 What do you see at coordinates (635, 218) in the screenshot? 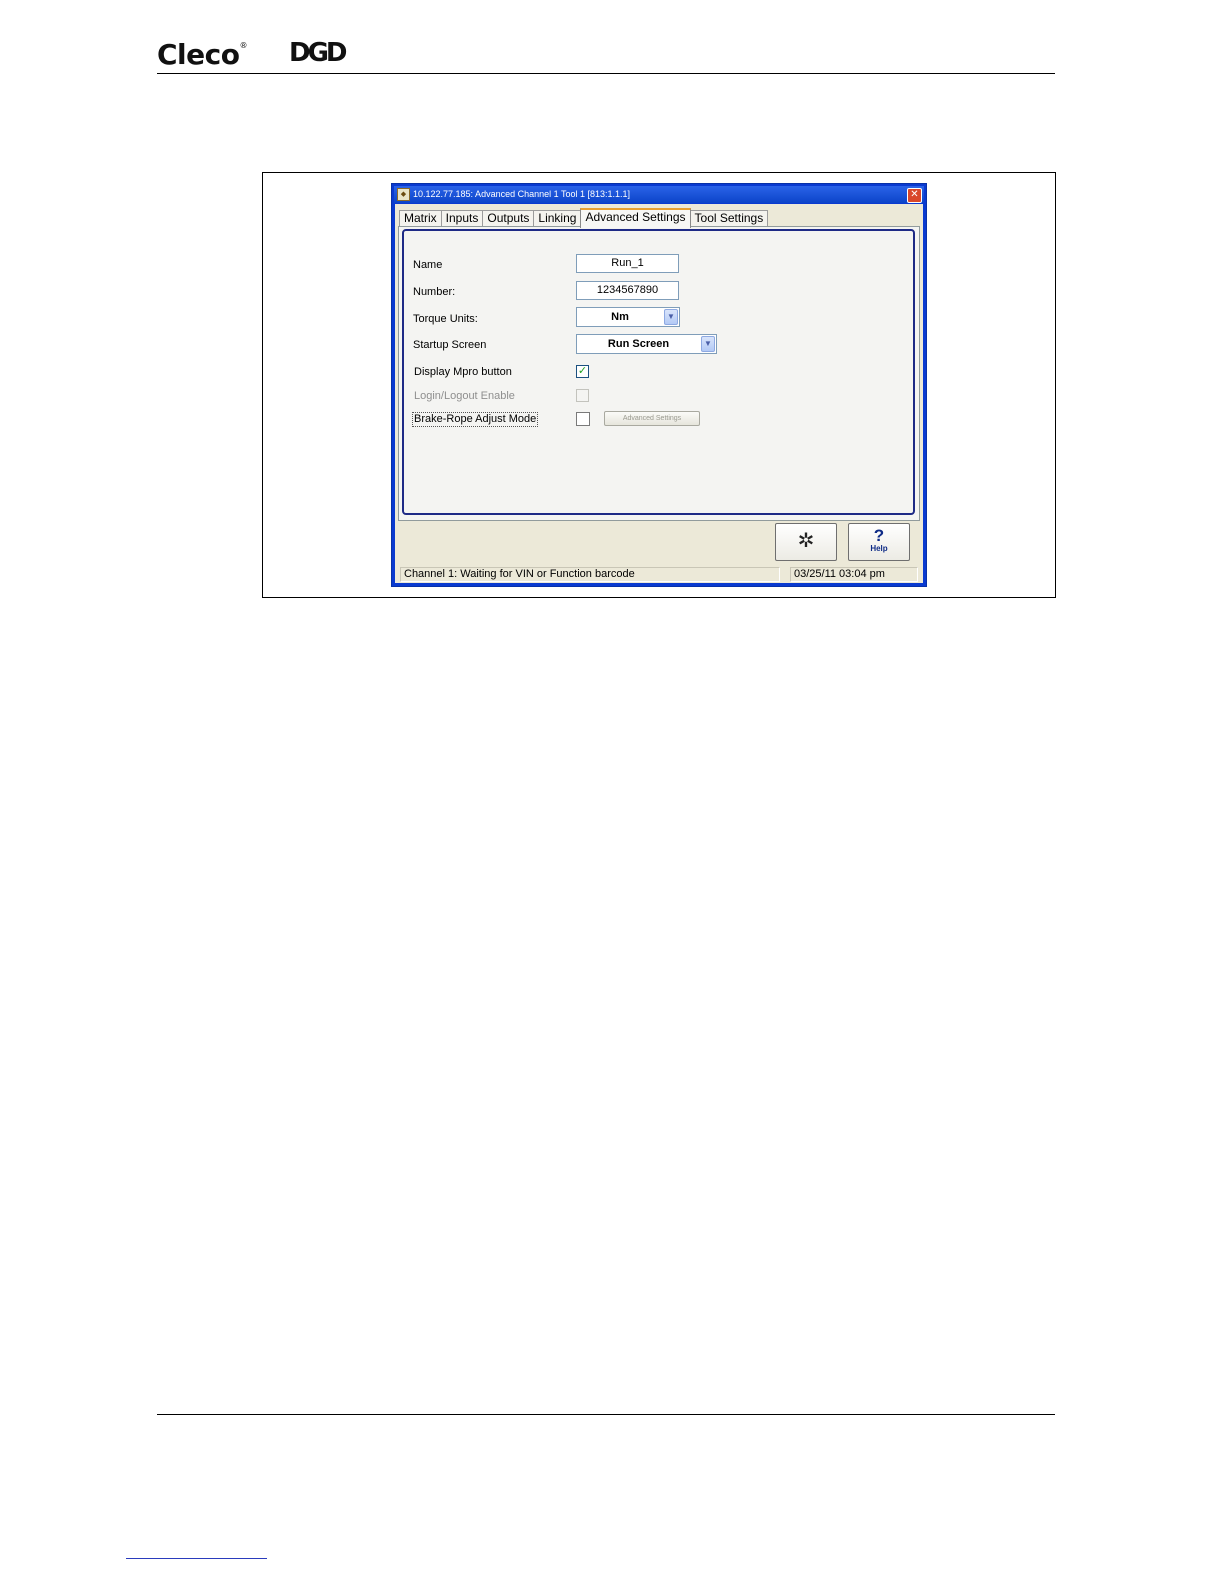
I see `tab-advanced-settings: Advanced Settings` at bounding box center [635, 218].